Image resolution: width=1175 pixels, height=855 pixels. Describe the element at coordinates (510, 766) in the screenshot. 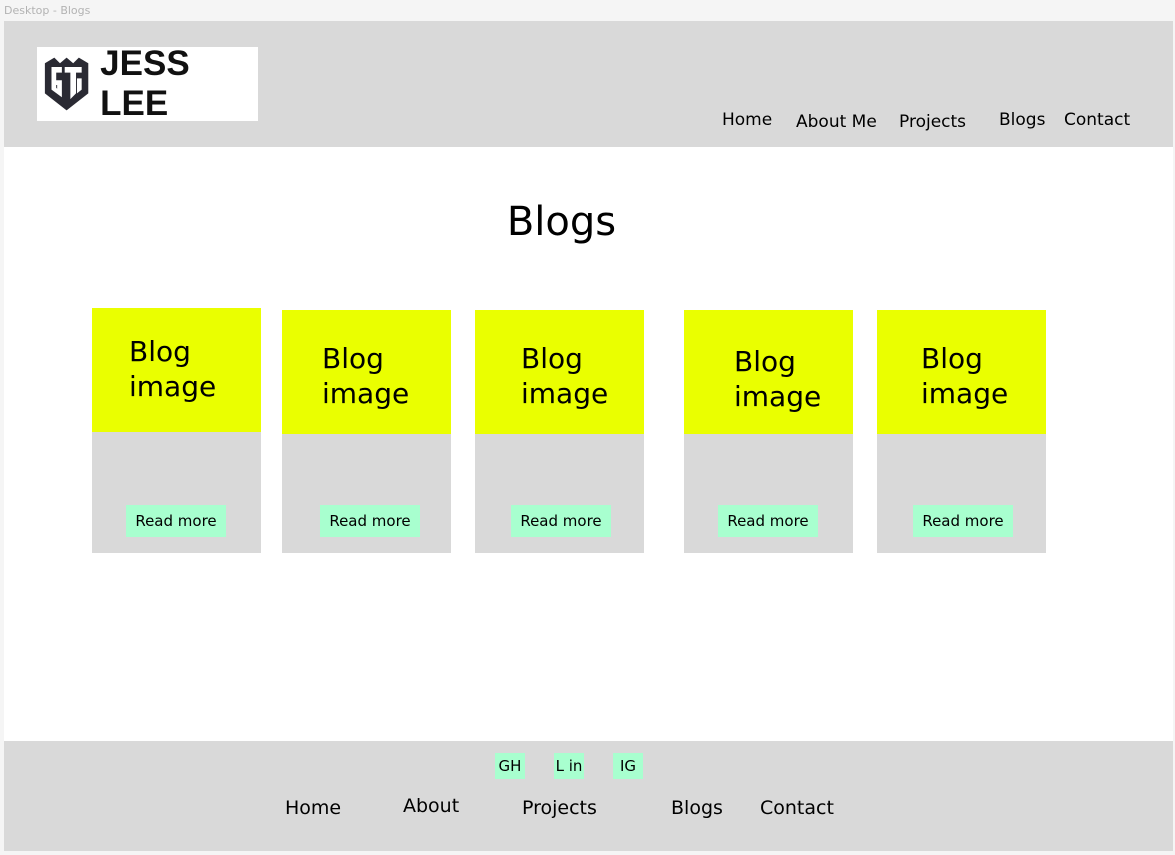

I see `github-link: GH` at that location.